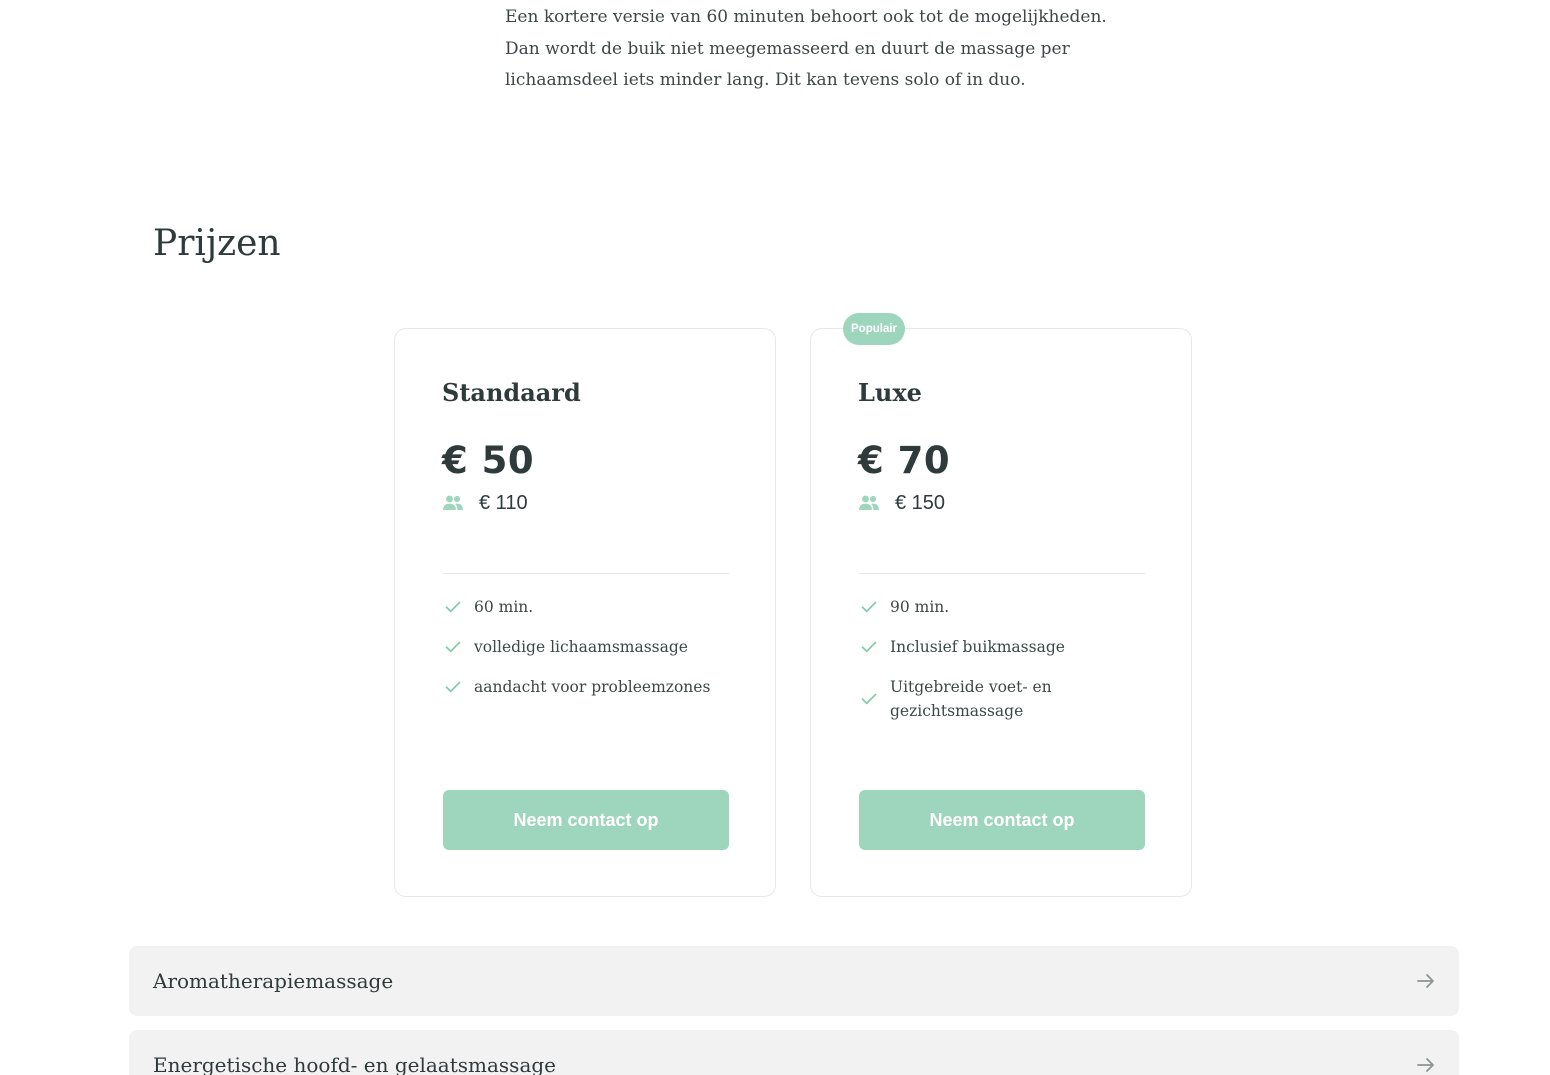 Image resolution: width=1550 pixels, height=1075 pixels. What do you see at coordinates (504, 607) in the screenshot?
I see `feature-text: 60 min.` at bounding box center [504, 607].